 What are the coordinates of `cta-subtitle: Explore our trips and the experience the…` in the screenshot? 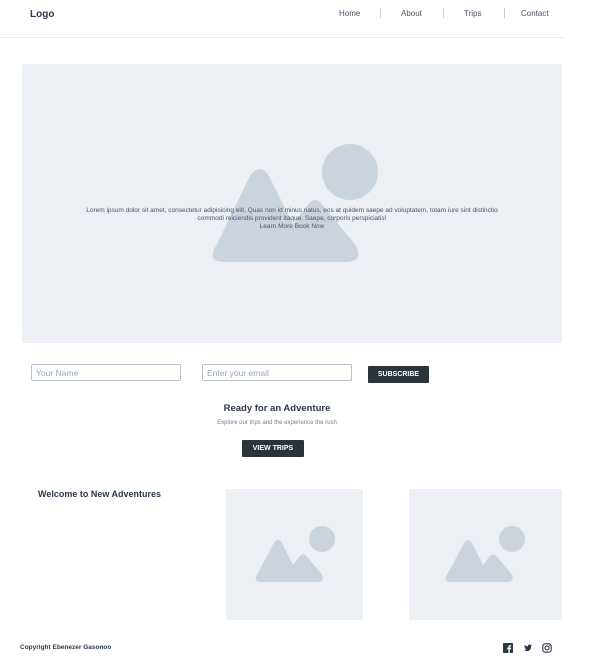 It's located at (277, 423).